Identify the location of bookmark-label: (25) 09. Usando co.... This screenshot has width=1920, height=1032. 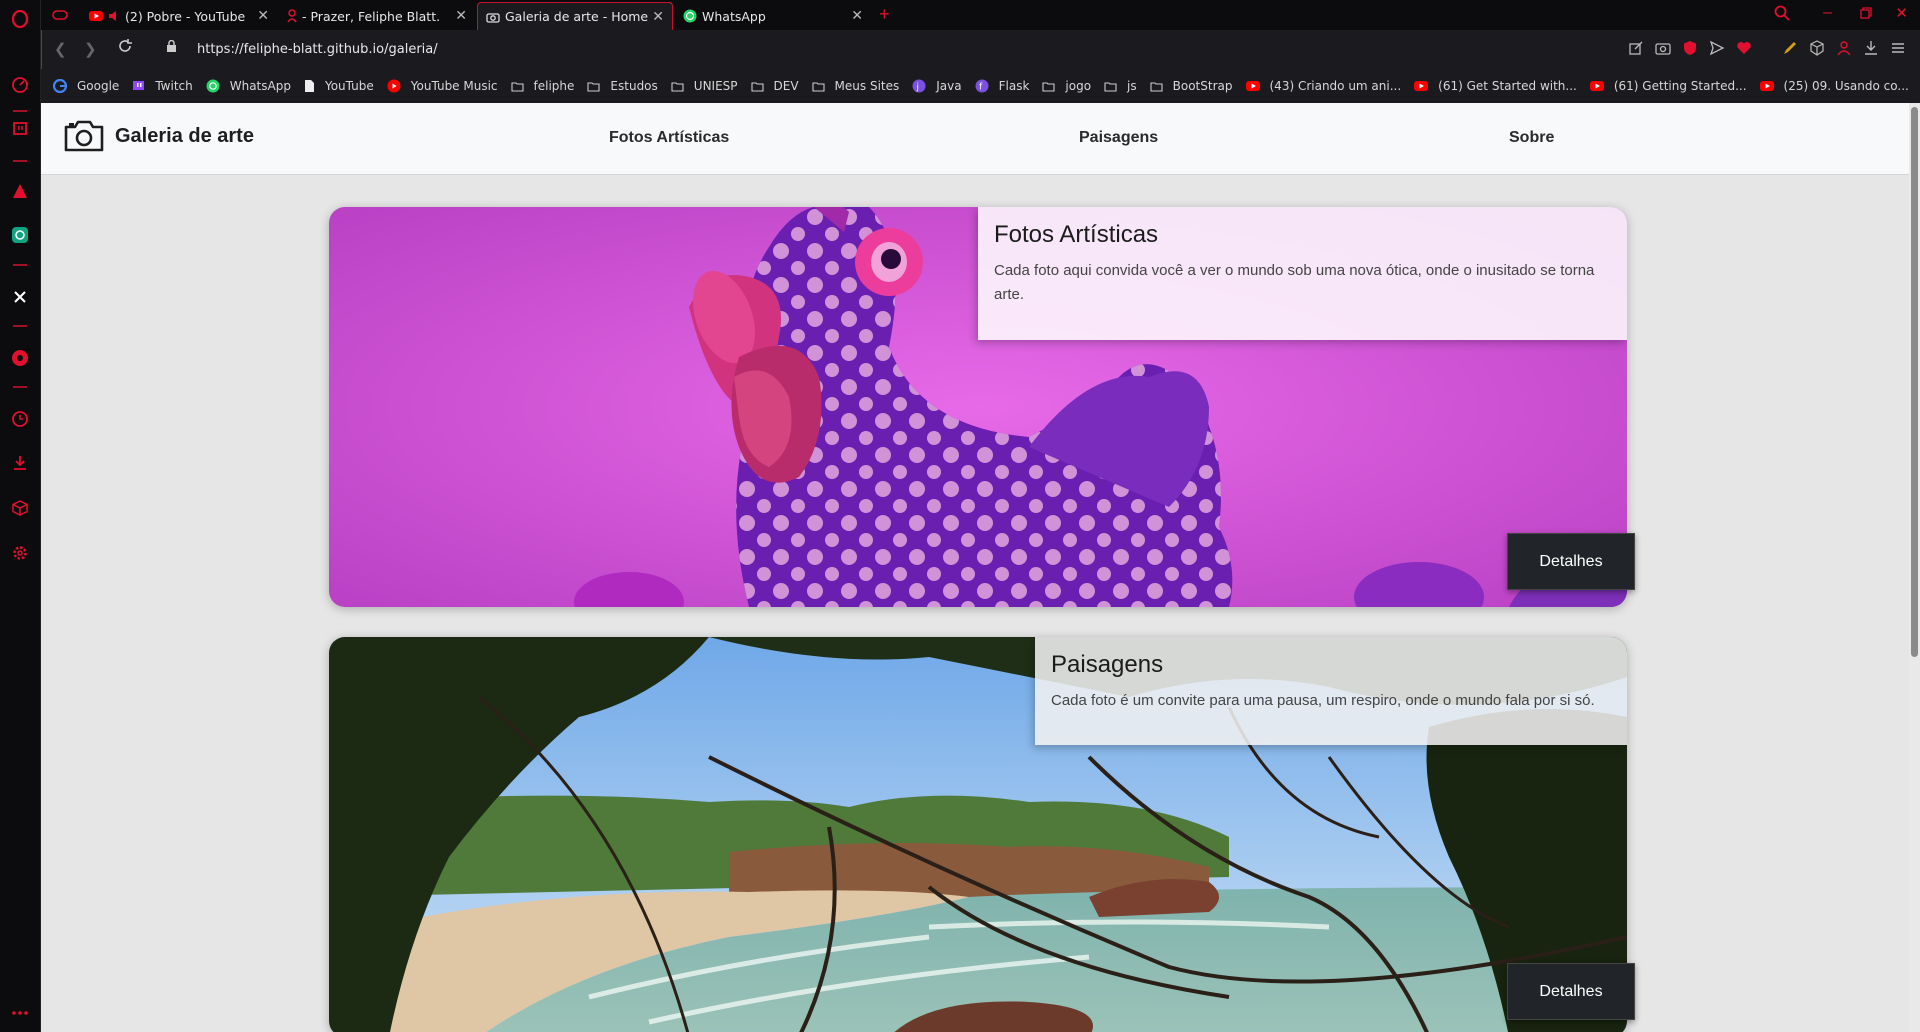
(1846, 86).